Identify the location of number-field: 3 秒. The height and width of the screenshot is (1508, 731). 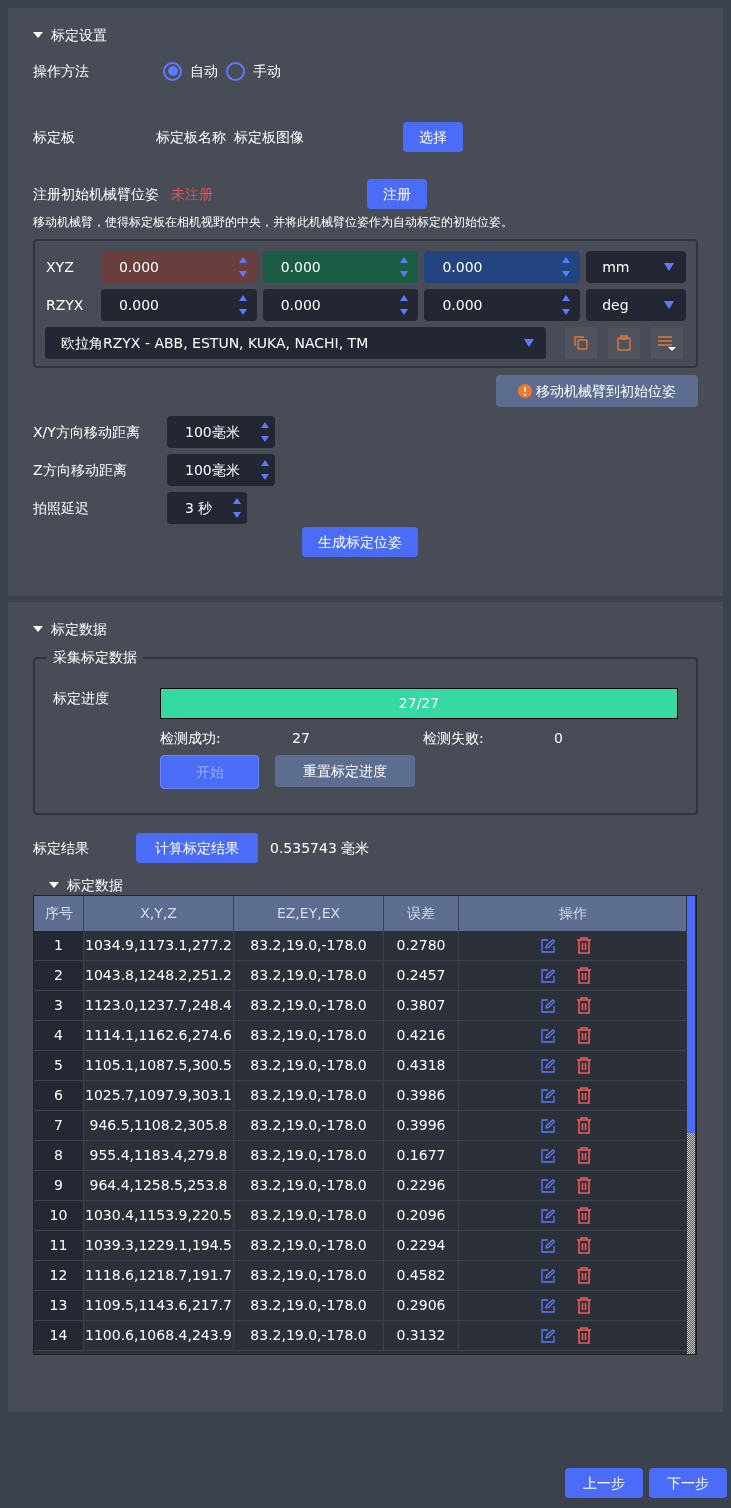
(207, 508).